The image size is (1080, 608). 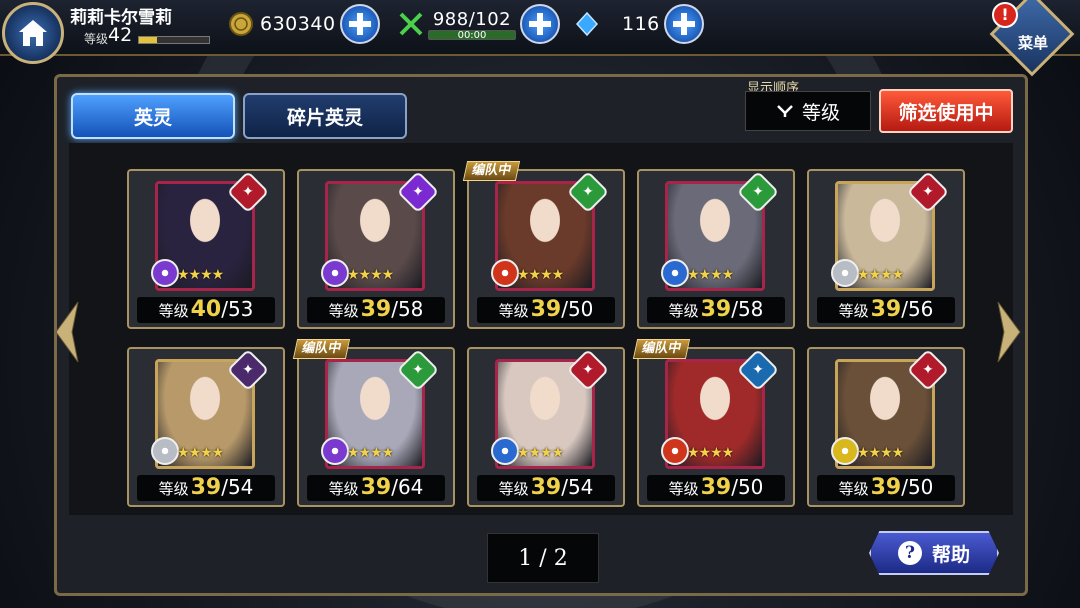 I want to click on level-current: 40, so click(x=206, y=309).